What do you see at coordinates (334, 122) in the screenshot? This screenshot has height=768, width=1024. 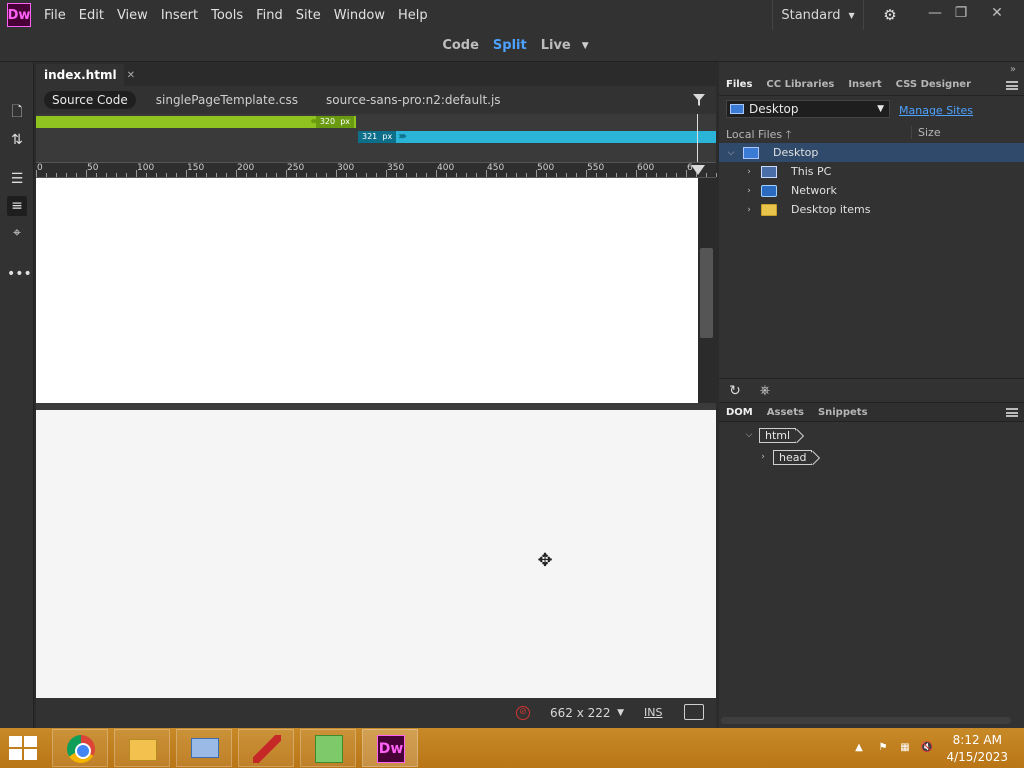 I see `max-width-label: 320 px` at bounding box center [334, 122].